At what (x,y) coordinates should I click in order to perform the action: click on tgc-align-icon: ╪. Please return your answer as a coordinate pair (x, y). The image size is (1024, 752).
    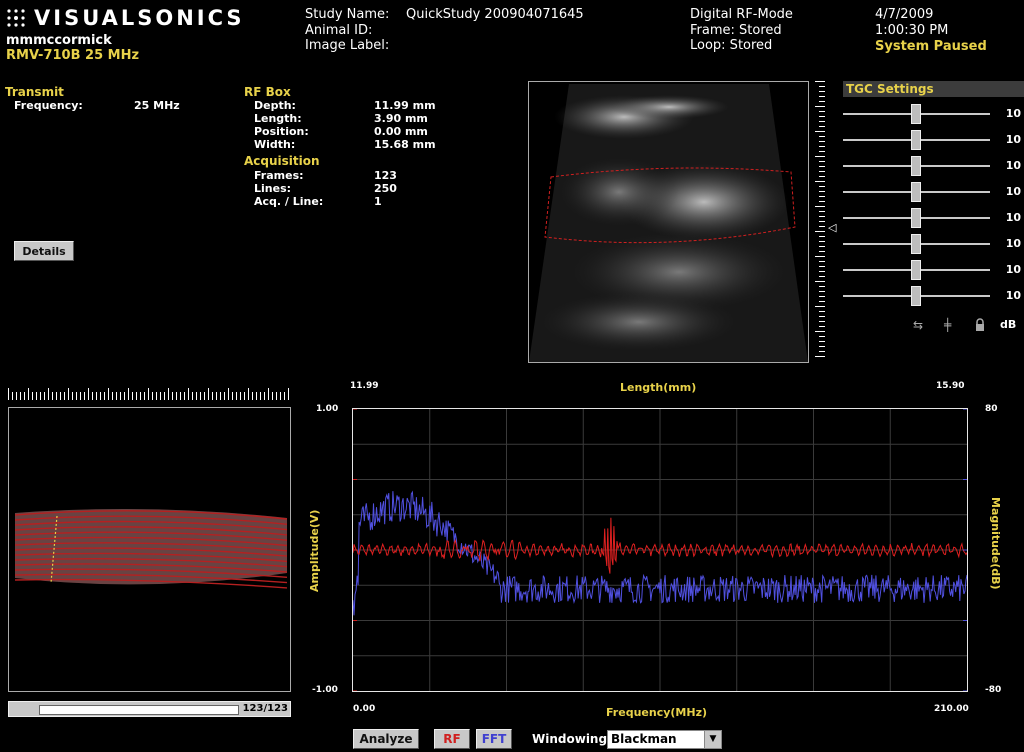
    Looking at the image, I should click on (947, 325).